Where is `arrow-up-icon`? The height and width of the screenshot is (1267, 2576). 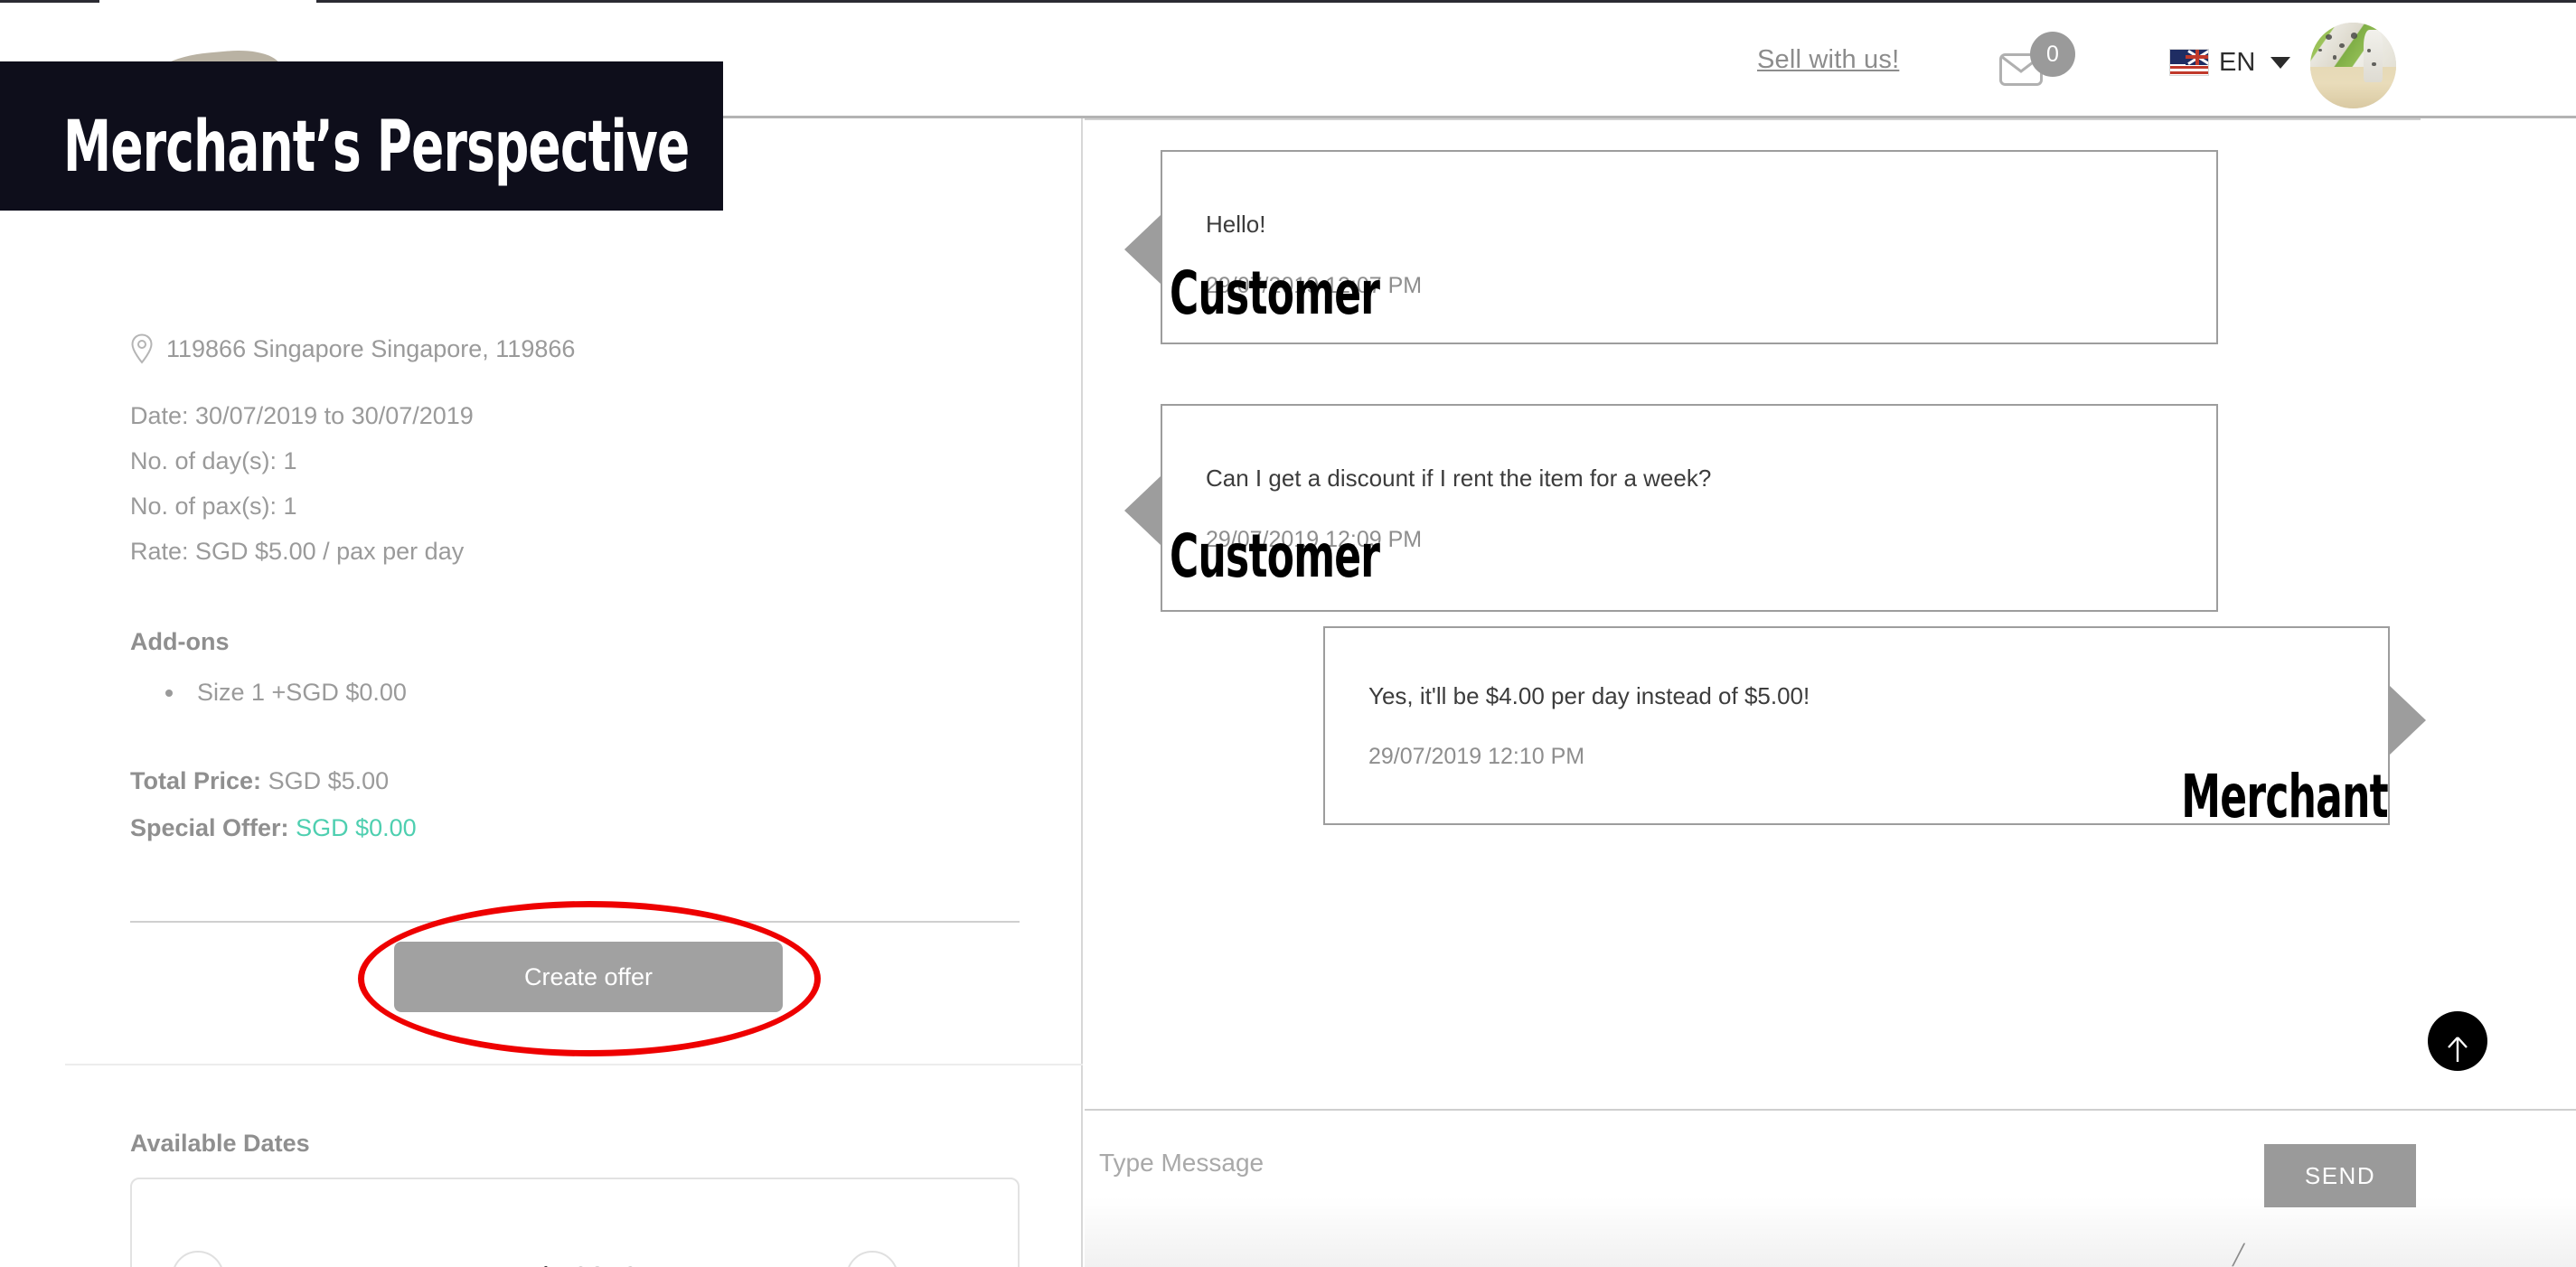 arrow-up-icon is located at coordinates (2458, 1049).